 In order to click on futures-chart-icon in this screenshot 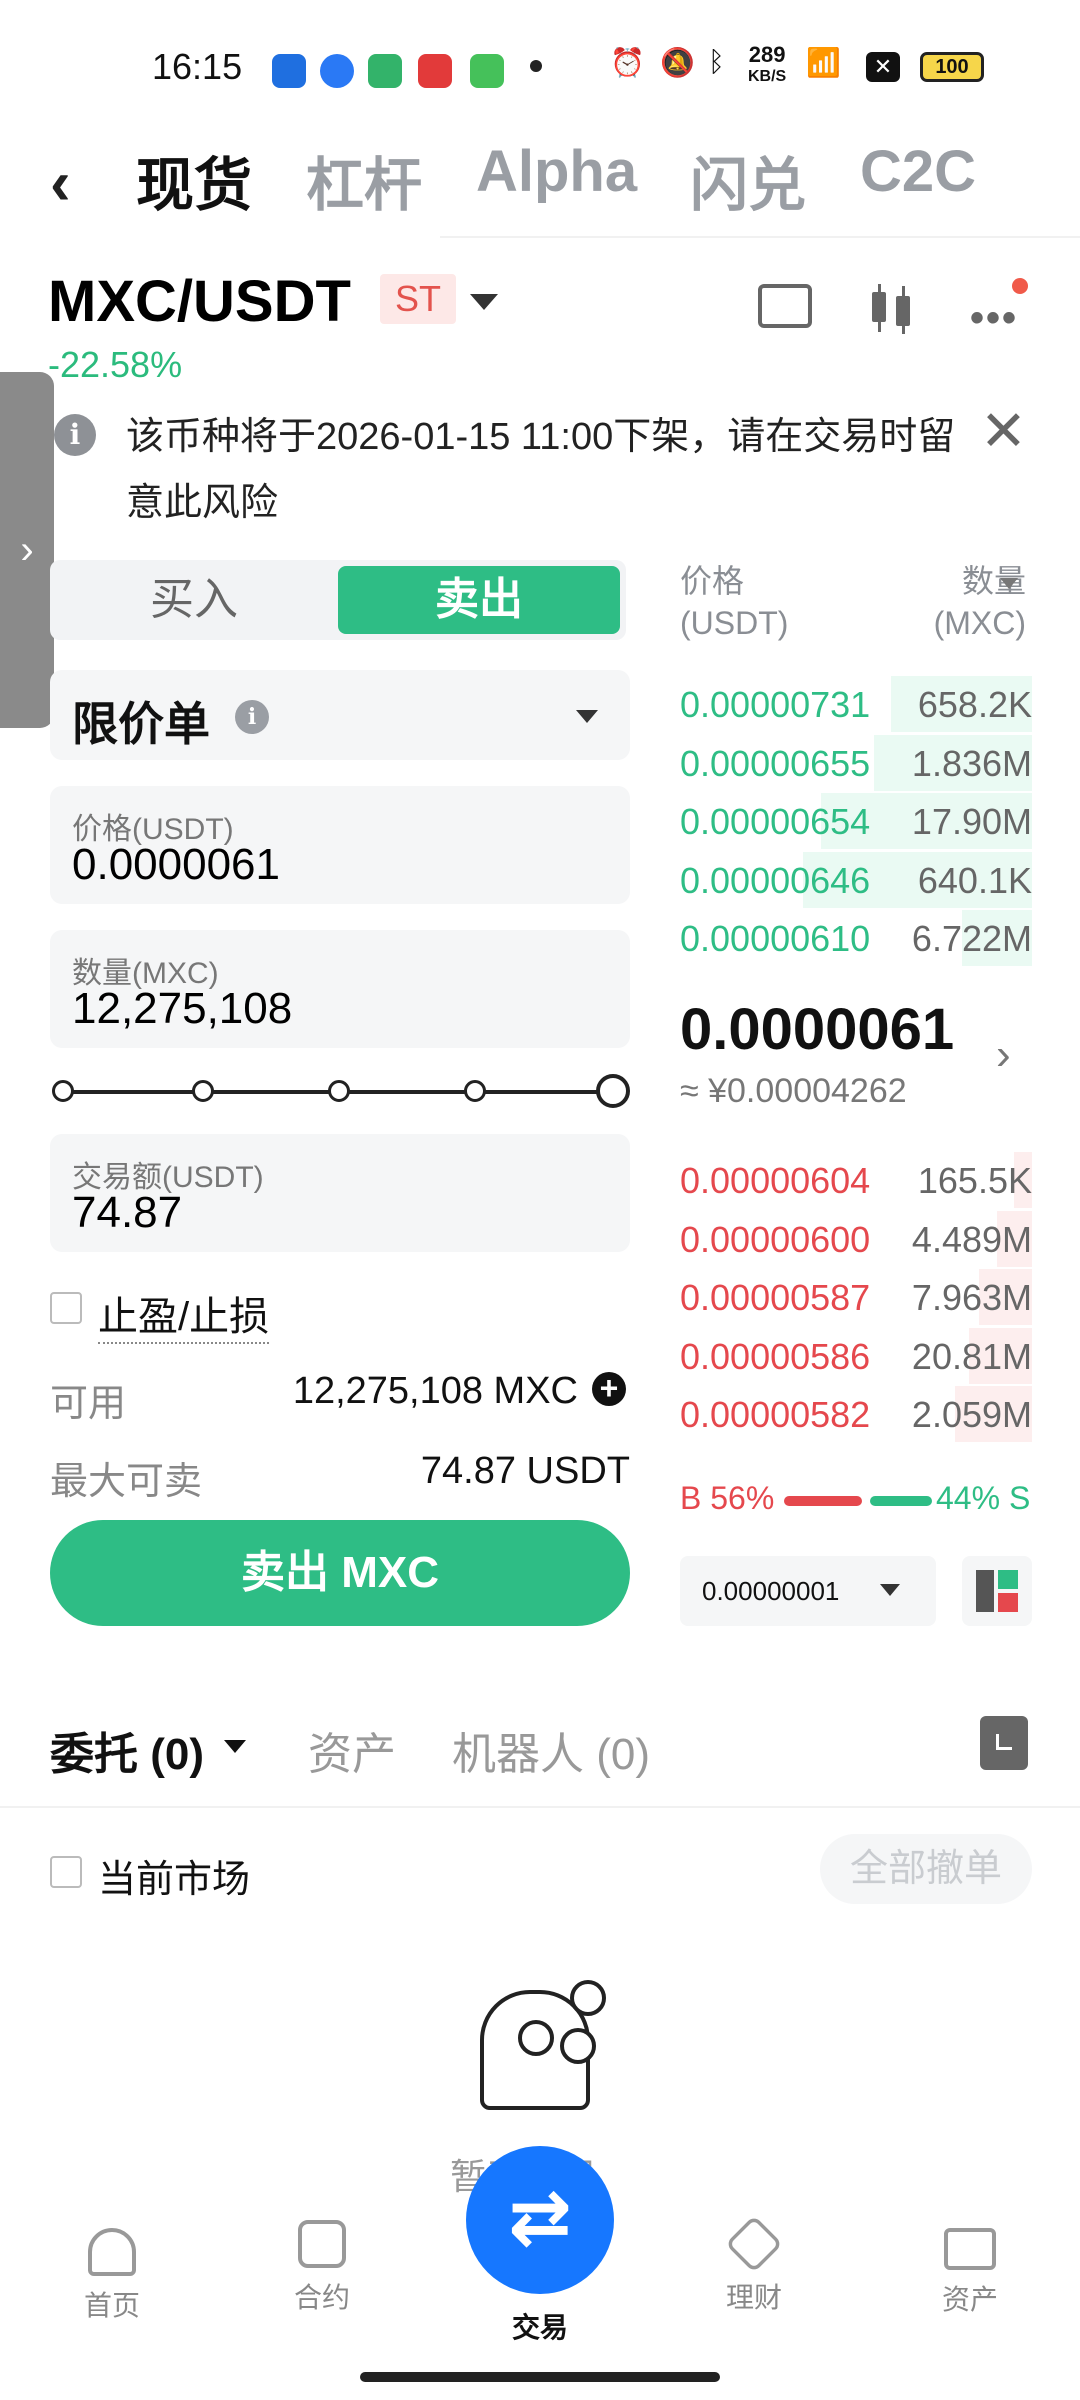, I will do `click(322, 2244)`.